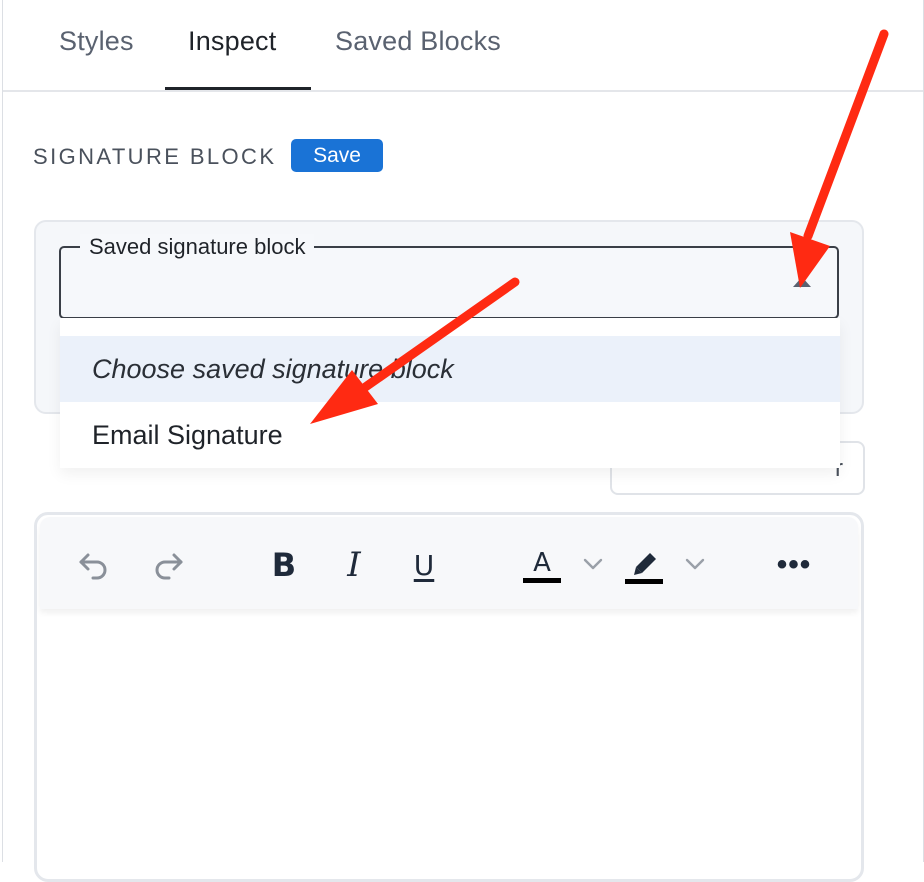 Image resolution: width=924 pixels, height=882 pixels. Describe the element at coordinates (94, 565) in the screenshot. I see `undo-icon` at that location.